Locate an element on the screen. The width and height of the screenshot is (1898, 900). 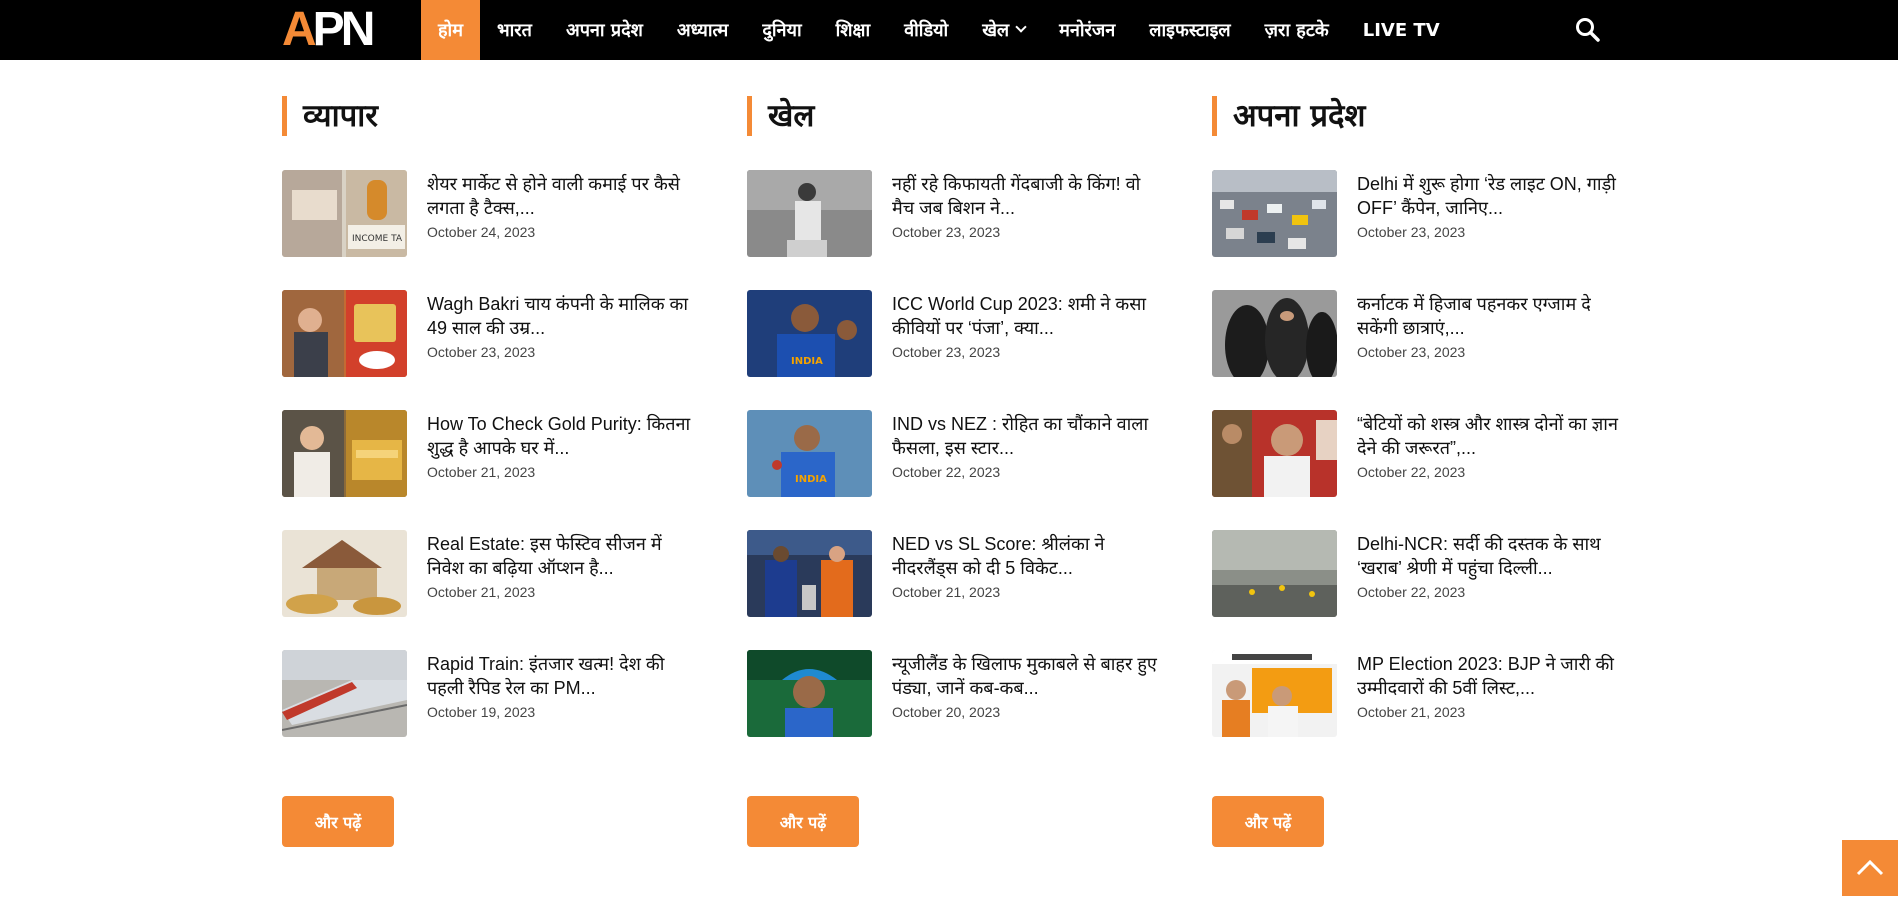
nav-item-manoranjan: मनोरंजन is located at coordinates (1087, 30).